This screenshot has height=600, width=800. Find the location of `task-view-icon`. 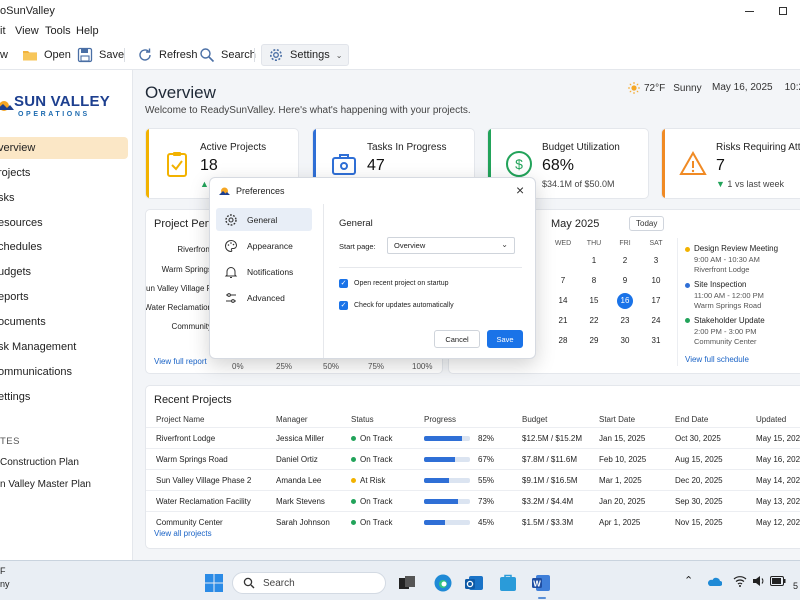

task-view-icon is located at coordinates (407, 583).